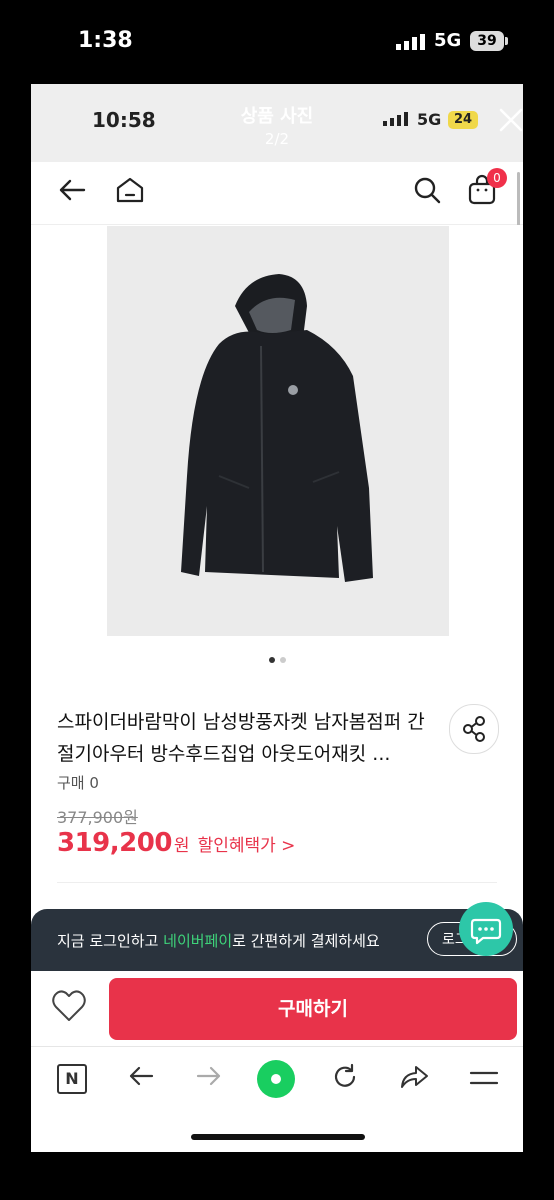 The height and width of the screenshot is (1200, 554). What do you see at coordinates (277, 193) in the screenshot?
I see `shop-nav-bar` at bounding box center [277, 193].